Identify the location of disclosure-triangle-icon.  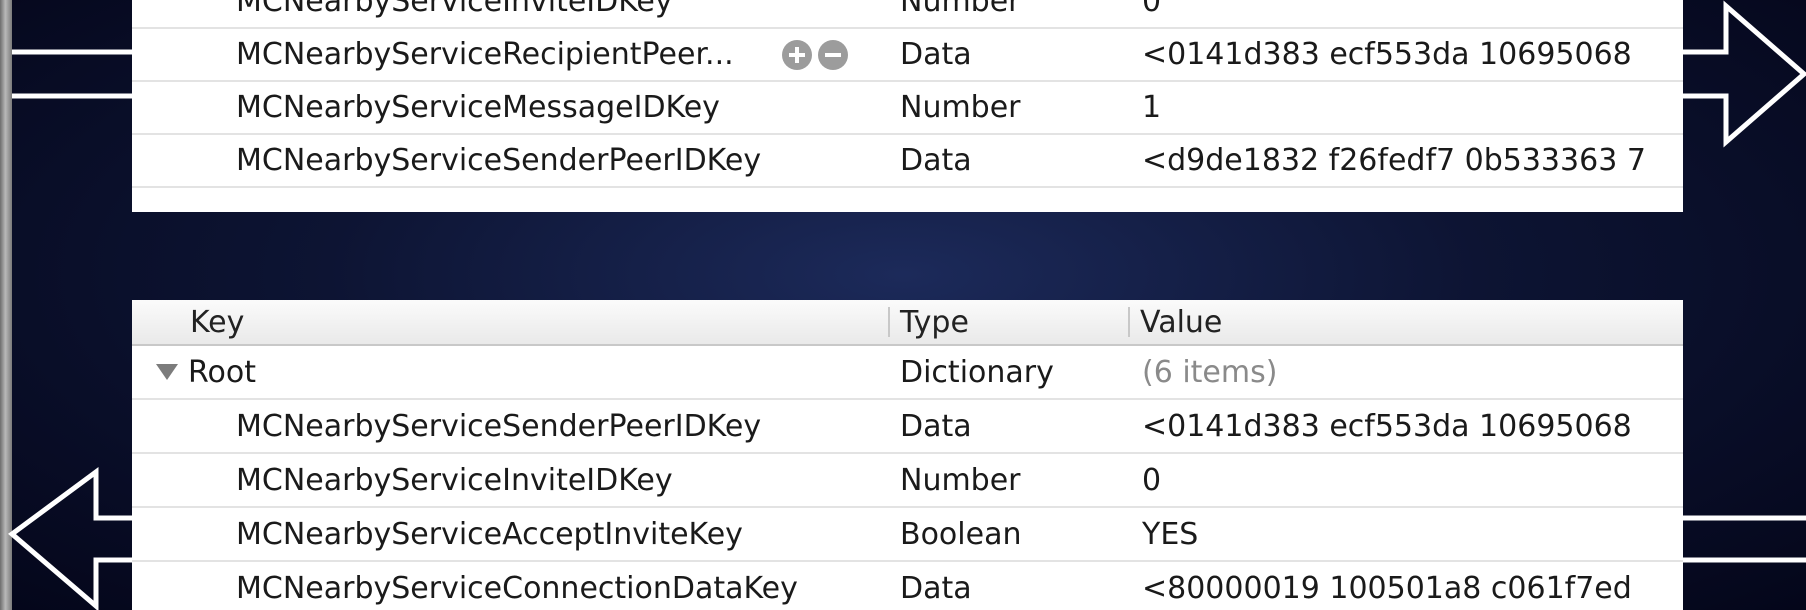
(167, 372).